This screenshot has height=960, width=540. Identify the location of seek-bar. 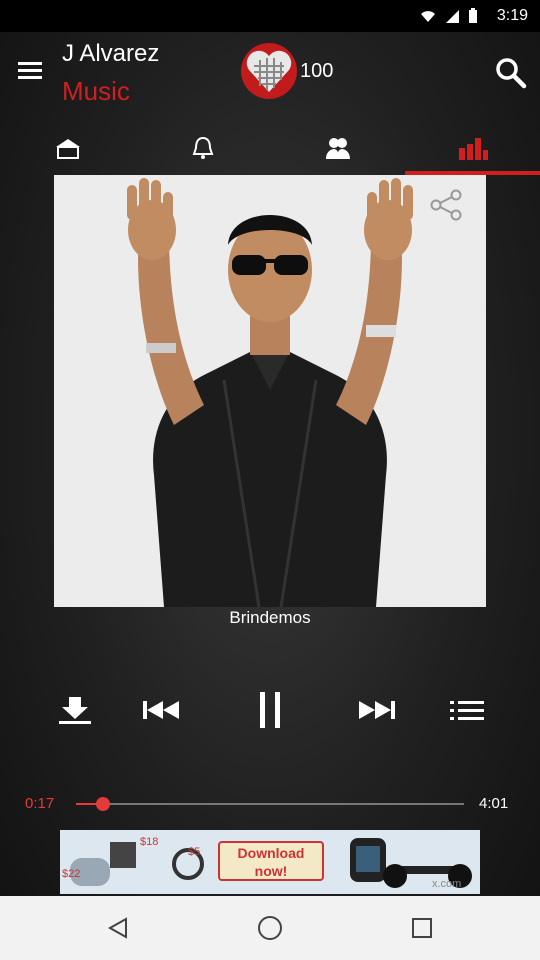
(270, 804).